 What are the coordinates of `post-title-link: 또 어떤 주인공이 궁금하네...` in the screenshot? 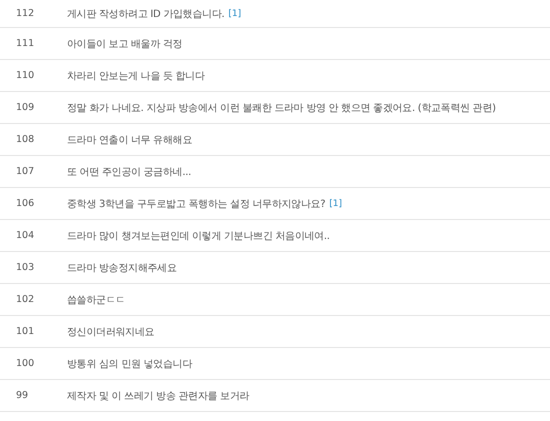 It's located at (129, 171).